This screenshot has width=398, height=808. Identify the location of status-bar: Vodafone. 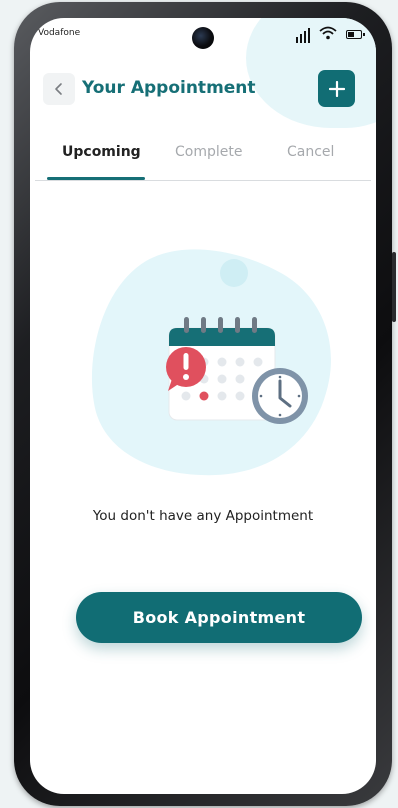
(203, 36).